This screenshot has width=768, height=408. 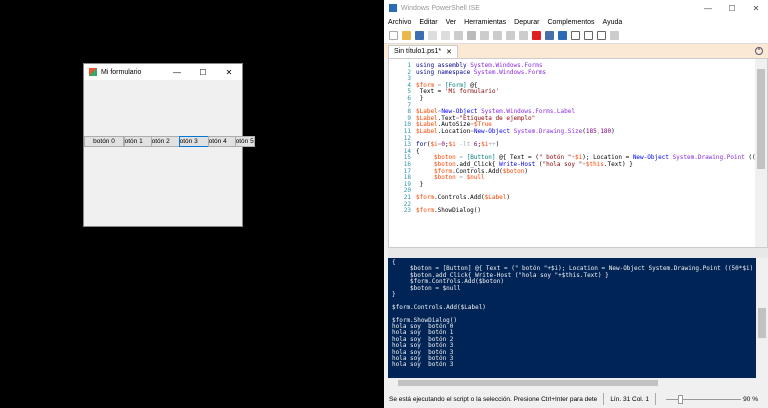 I want to click on form-title: Mi formulario, so click(x=121, y=72).